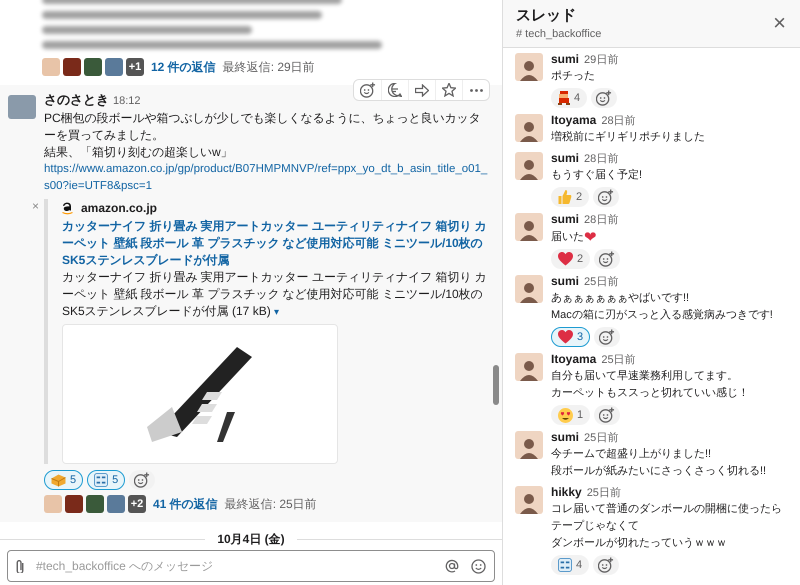  What do you see at coordinates (234, 566) in the screenshot?
I see `message-input: #tech_backoffice へのメッセージ` at bounding box center [234, 566].